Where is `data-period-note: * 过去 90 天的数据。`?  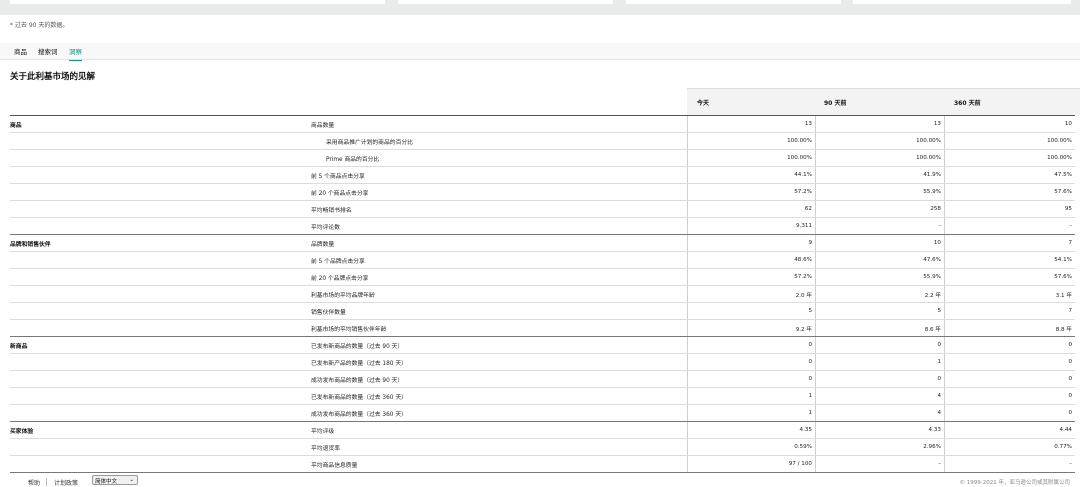
data-period-note: * 过去 90 天的数据。 is located at coordinates (39, 25).